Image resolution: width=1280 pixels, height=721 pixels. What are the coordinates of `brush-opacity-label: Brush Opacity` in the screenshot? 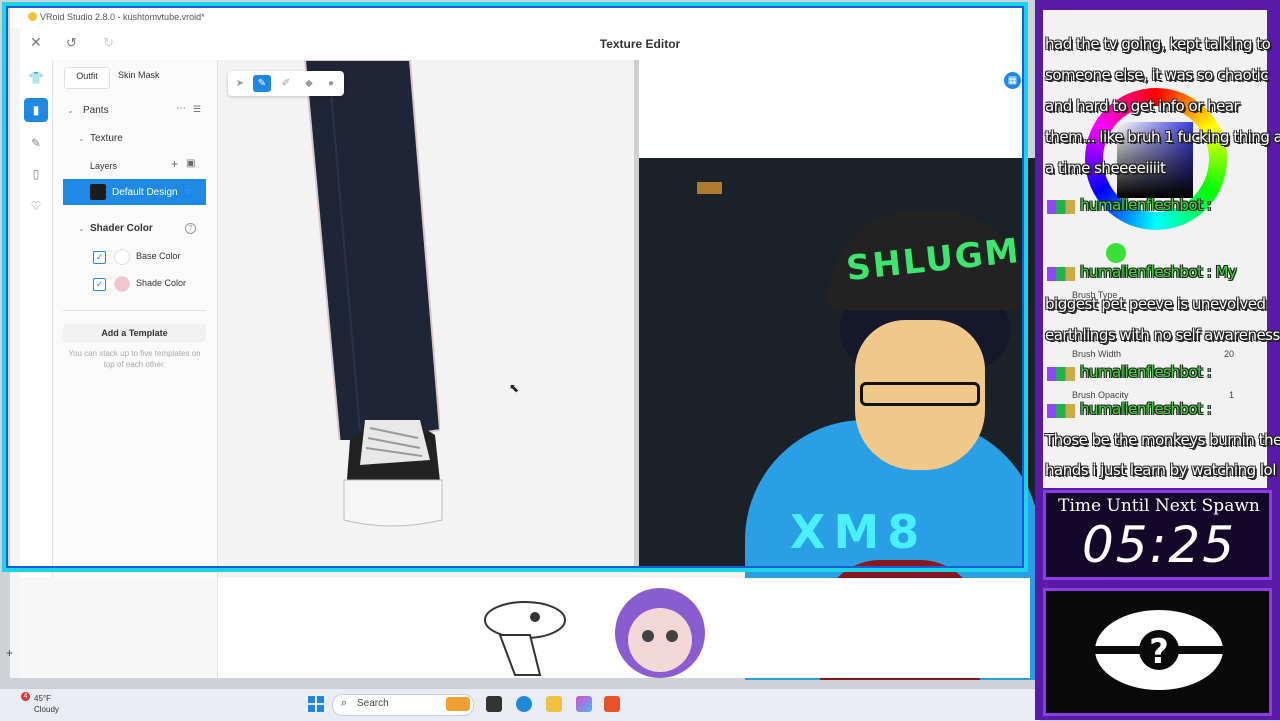 It's located at (1100, 395).